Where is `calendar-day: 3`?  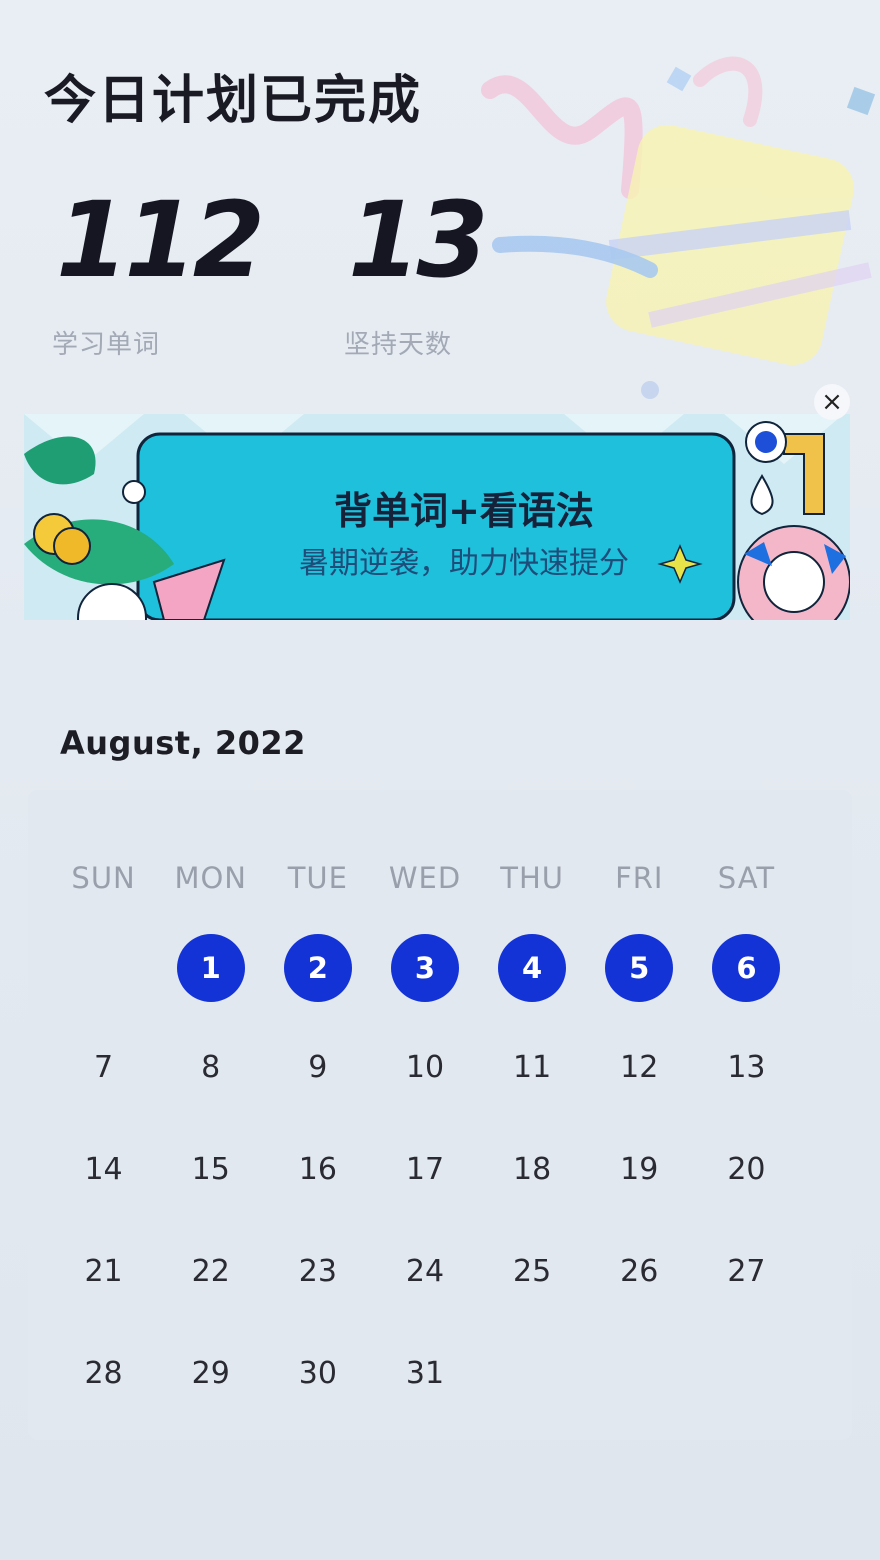
calendar-day: 3 is located at coordinates (424, 968).